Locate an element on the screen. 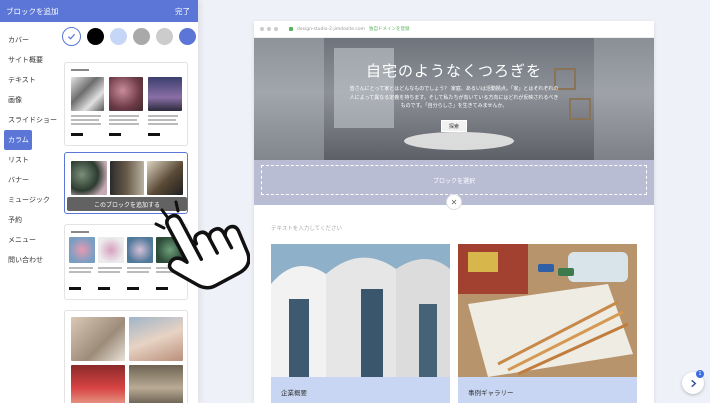 The image size is (710, 403). color-swatch-gray is located at coordinates (141, 36).